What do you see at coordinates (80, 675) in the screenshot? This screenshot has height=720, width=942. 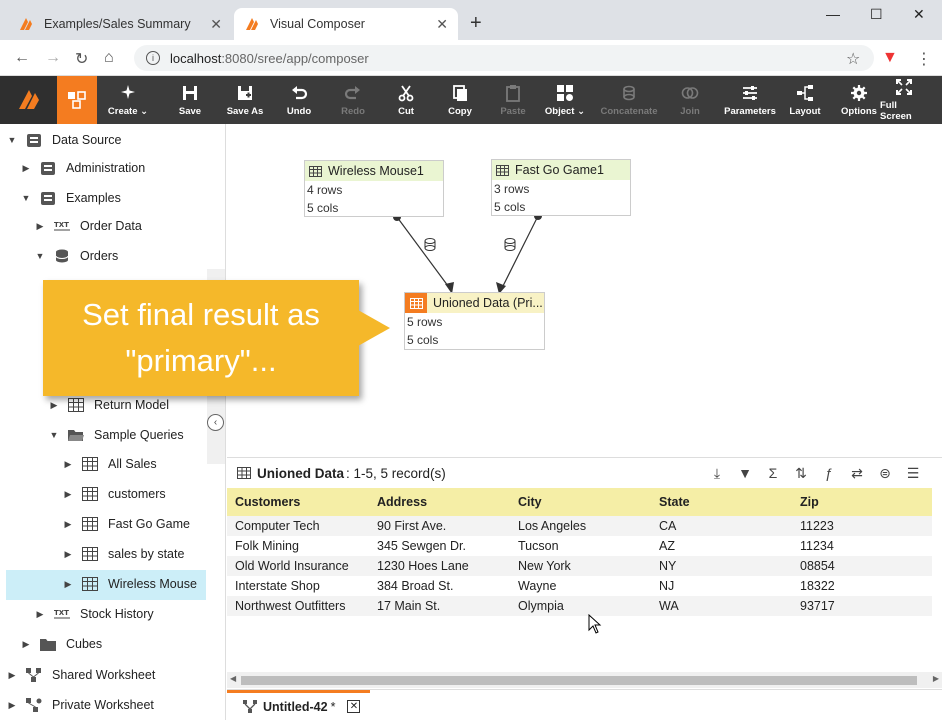 I see `tree-item-shared-worksheet: ▶ Shared Worksheet` at bounding box center [80, 675].